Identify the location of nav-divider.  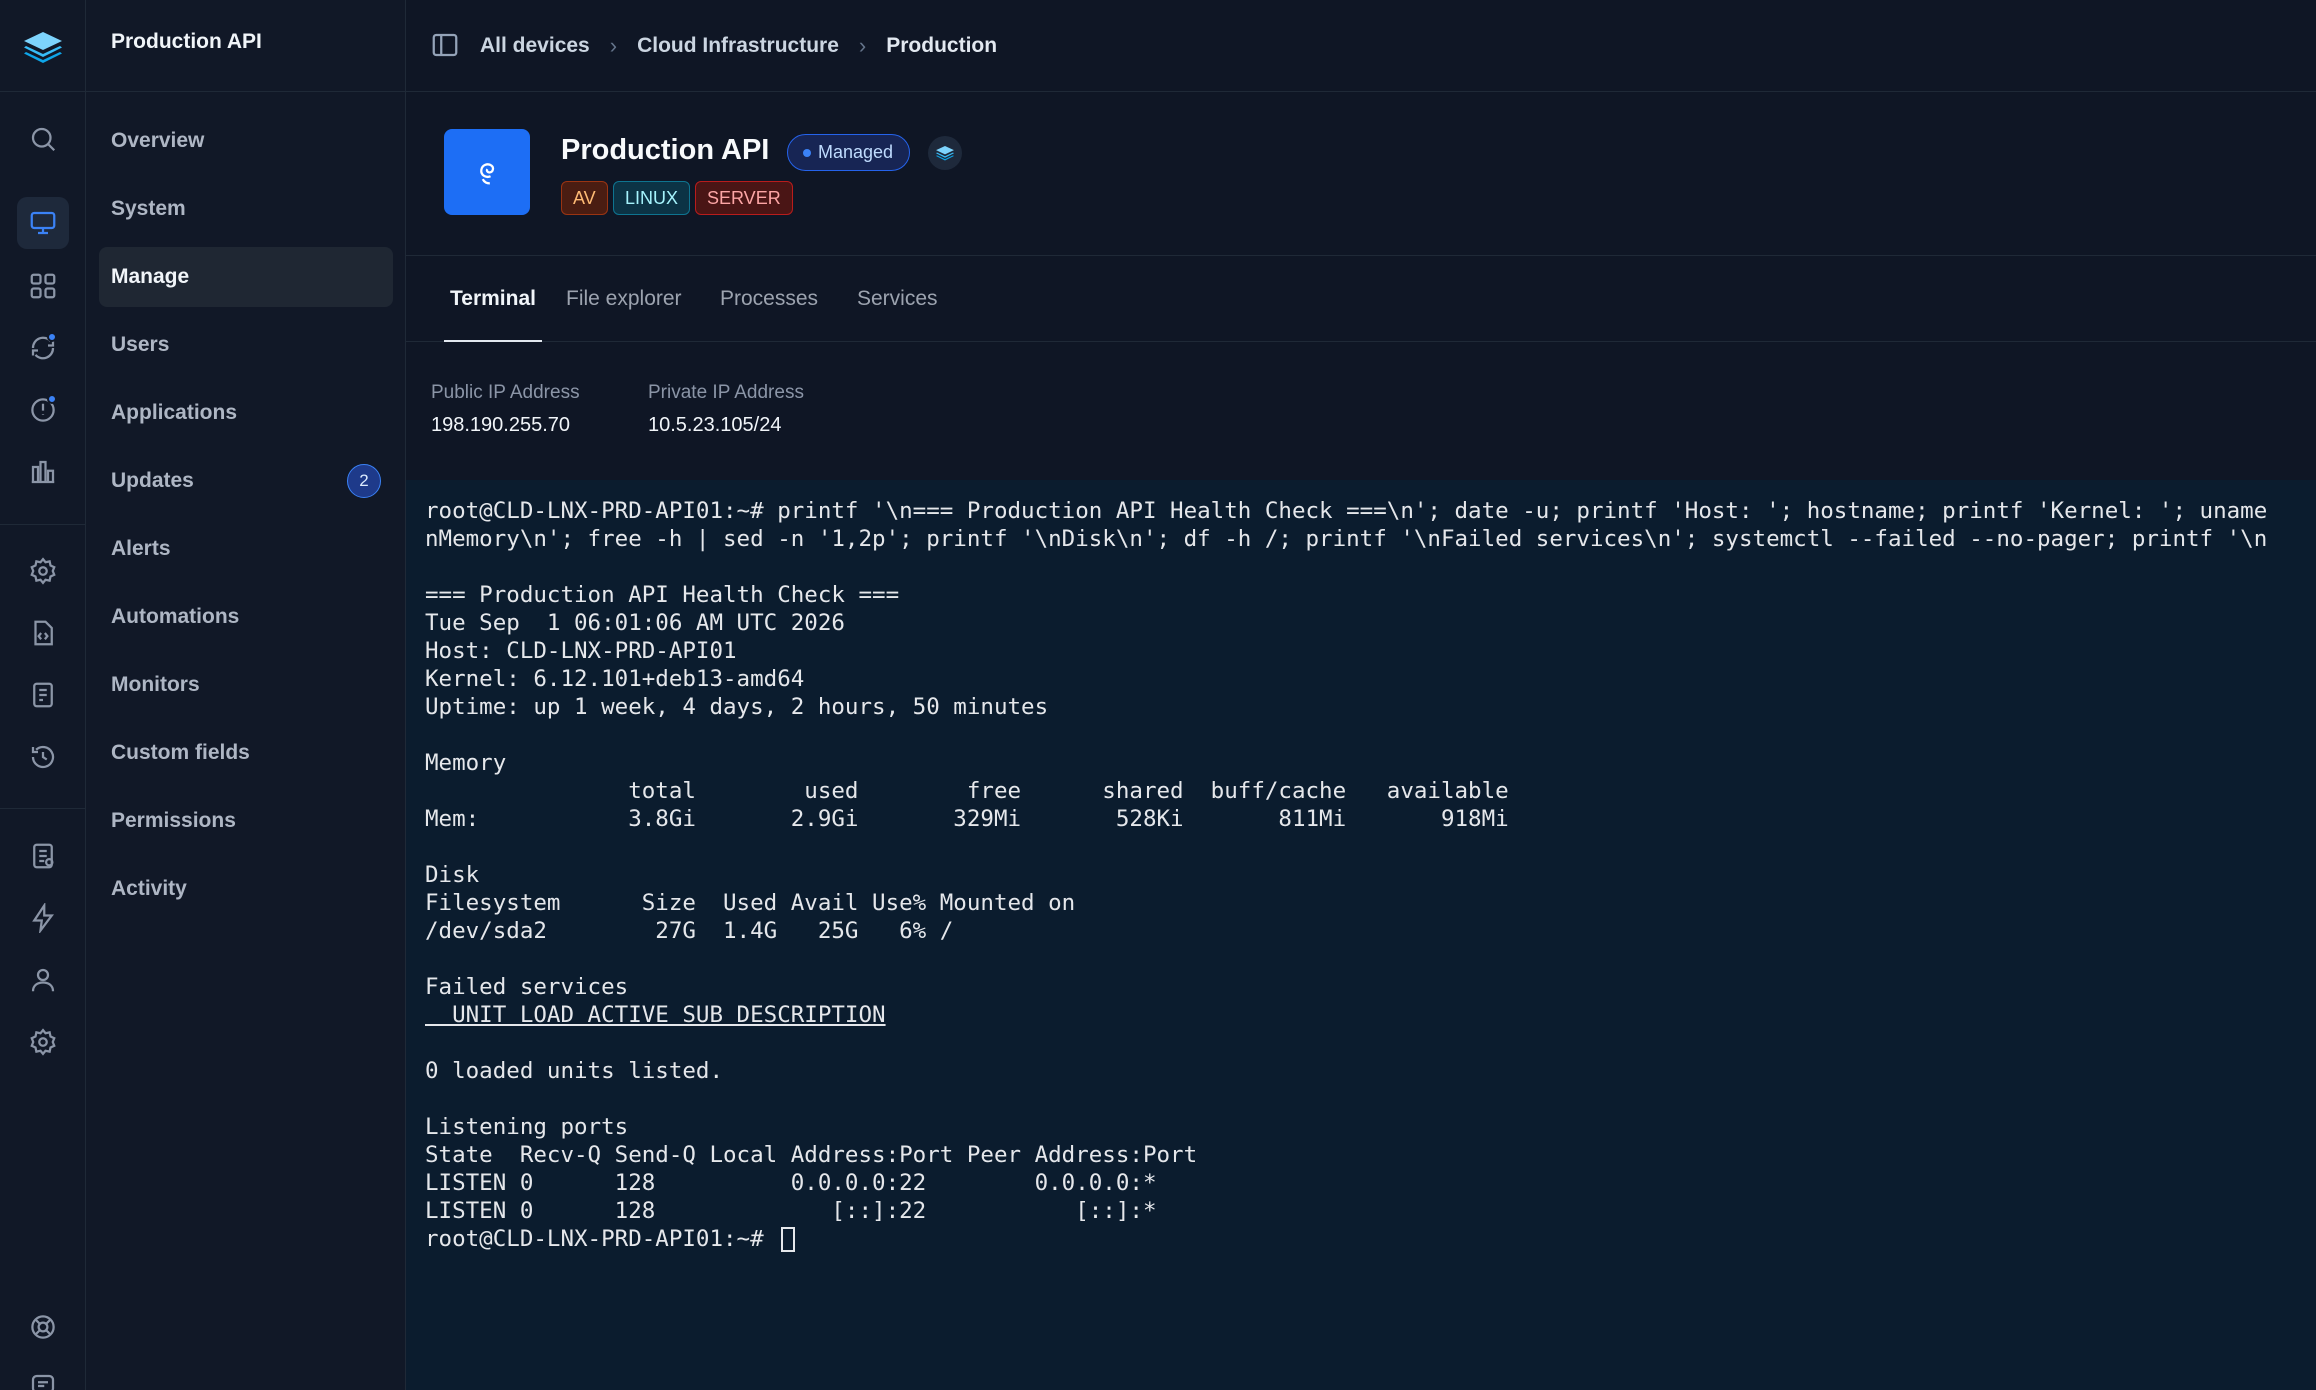
(246, 91).